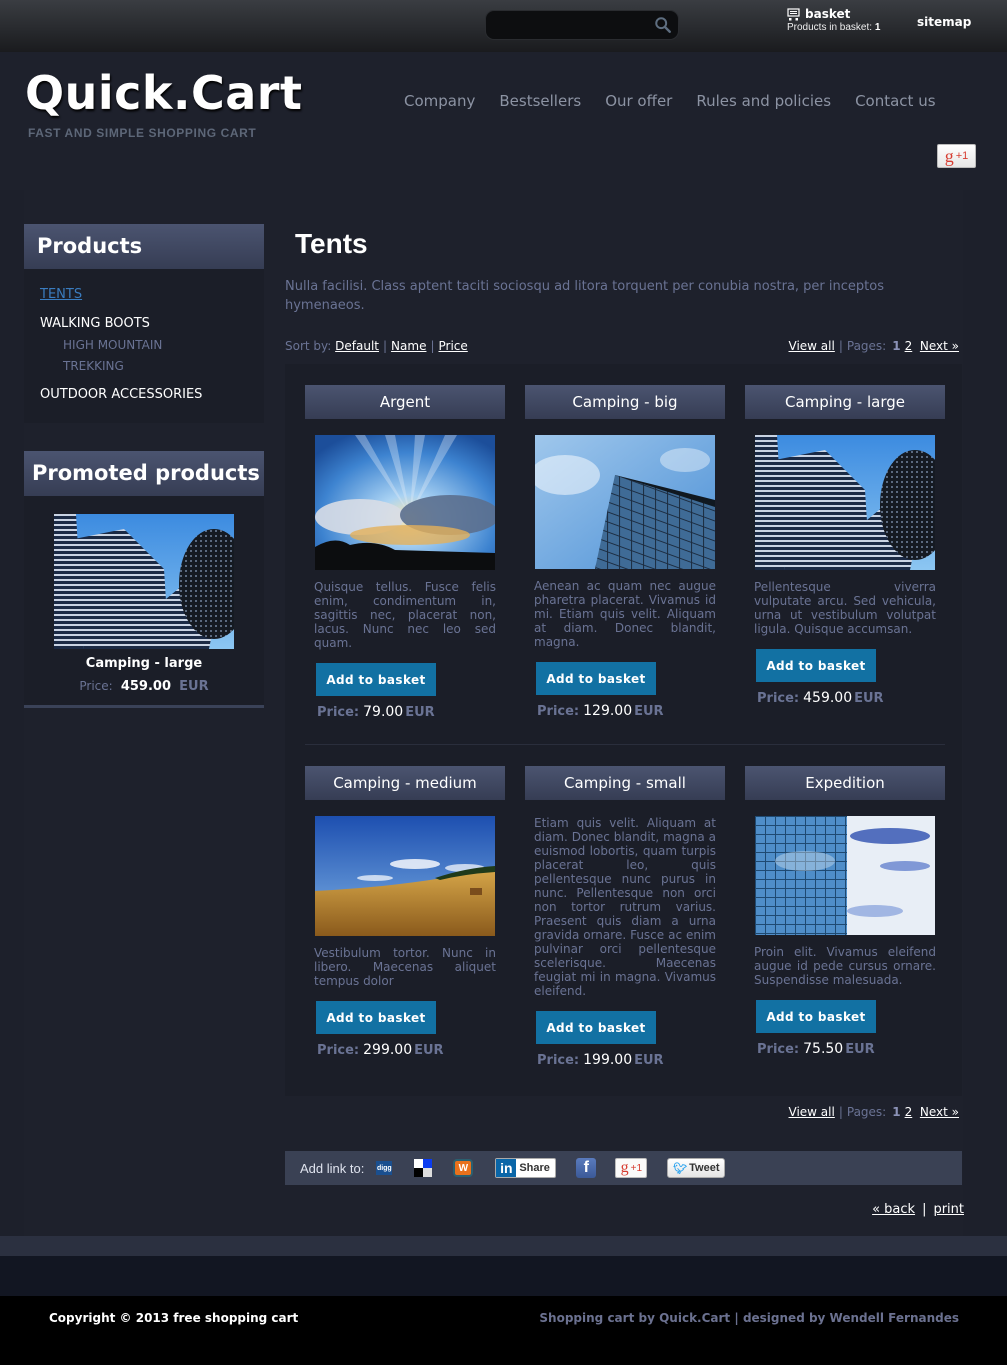 This screenshot has height=1365, width=1007. What do you see at coordinates (663, 25) in the screenshot?
I see `search-icon` at bounding box center [663, 25].